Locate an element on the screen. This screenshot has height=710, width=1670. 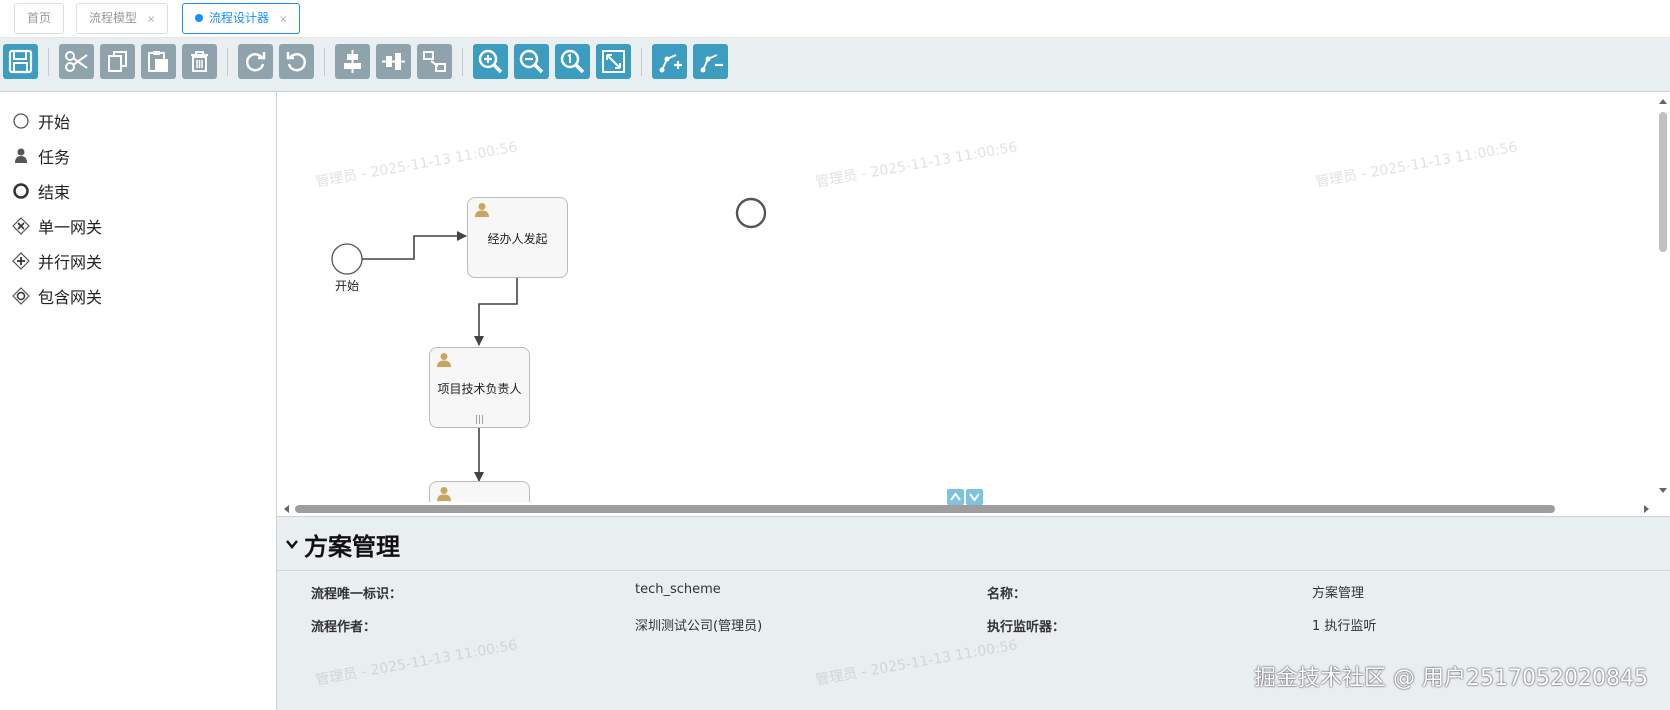
chevron-down-icon is located at coordinates (292, 544).